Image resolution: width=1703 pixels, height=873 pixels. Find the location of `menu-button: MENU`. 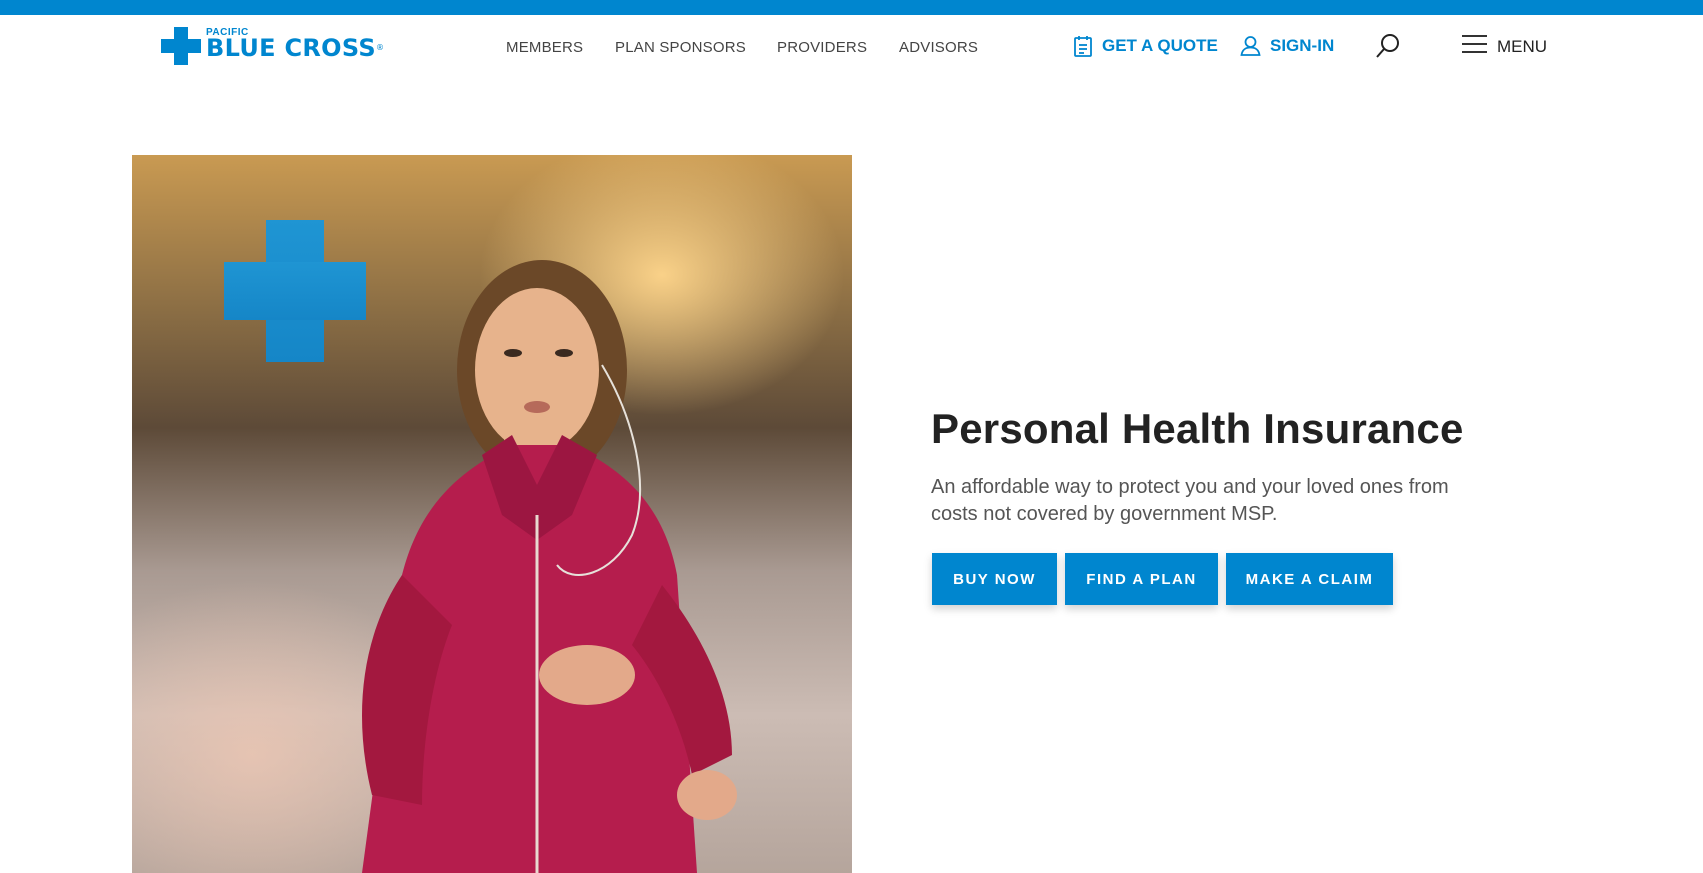

menu-button: MENU is located at coordinates (1504, 46).